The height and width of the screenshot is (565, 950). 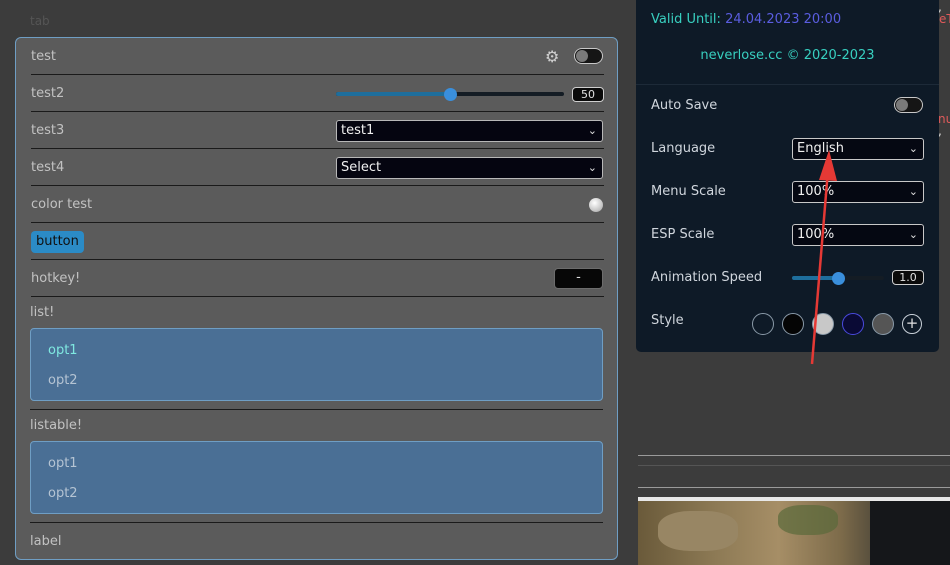 What do you see at coordinates (40, 21) in the screenshot?
I see `background-tab-label: tab` at bounding box center [40, 21].